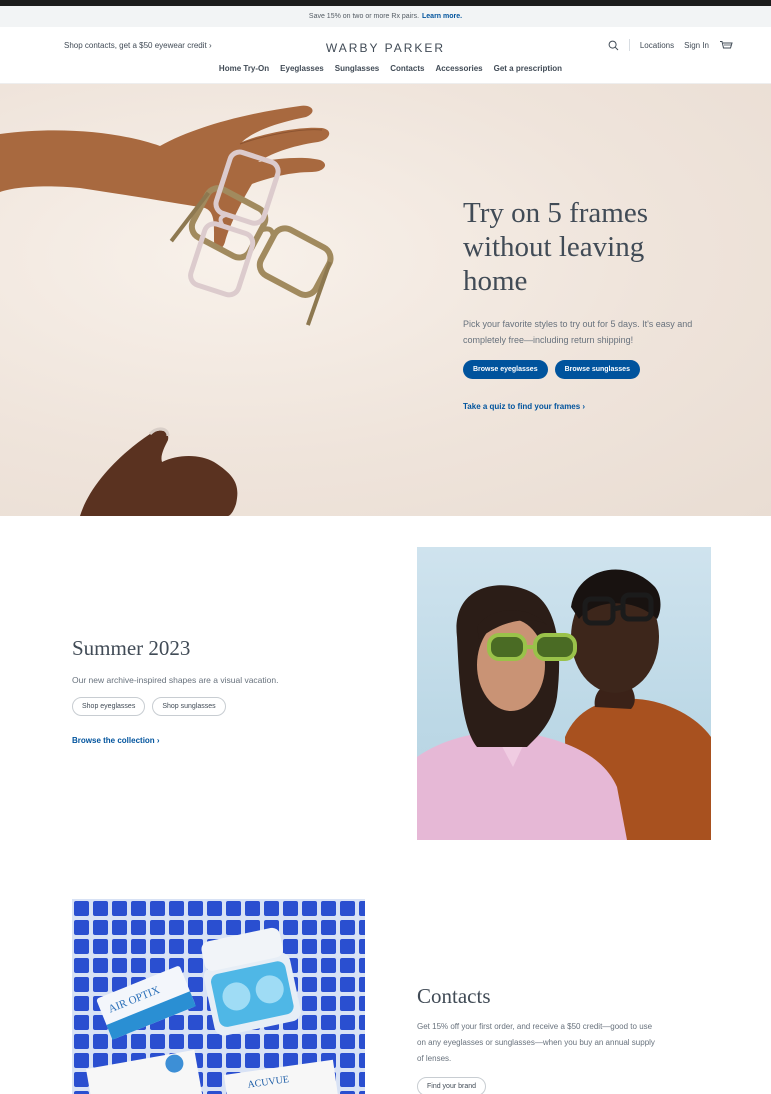 The height and width of the screenshot is (1094, 771). I want to click on contacts-title: Contacts, so click(454, 996).